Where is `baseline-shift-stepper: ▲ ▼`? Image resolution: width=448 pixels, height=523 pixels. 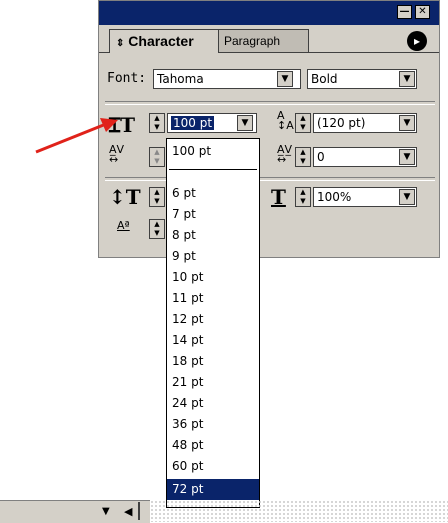
baseline-shift-stepper: ▲ ▼ is located at coordinates (157, 229).